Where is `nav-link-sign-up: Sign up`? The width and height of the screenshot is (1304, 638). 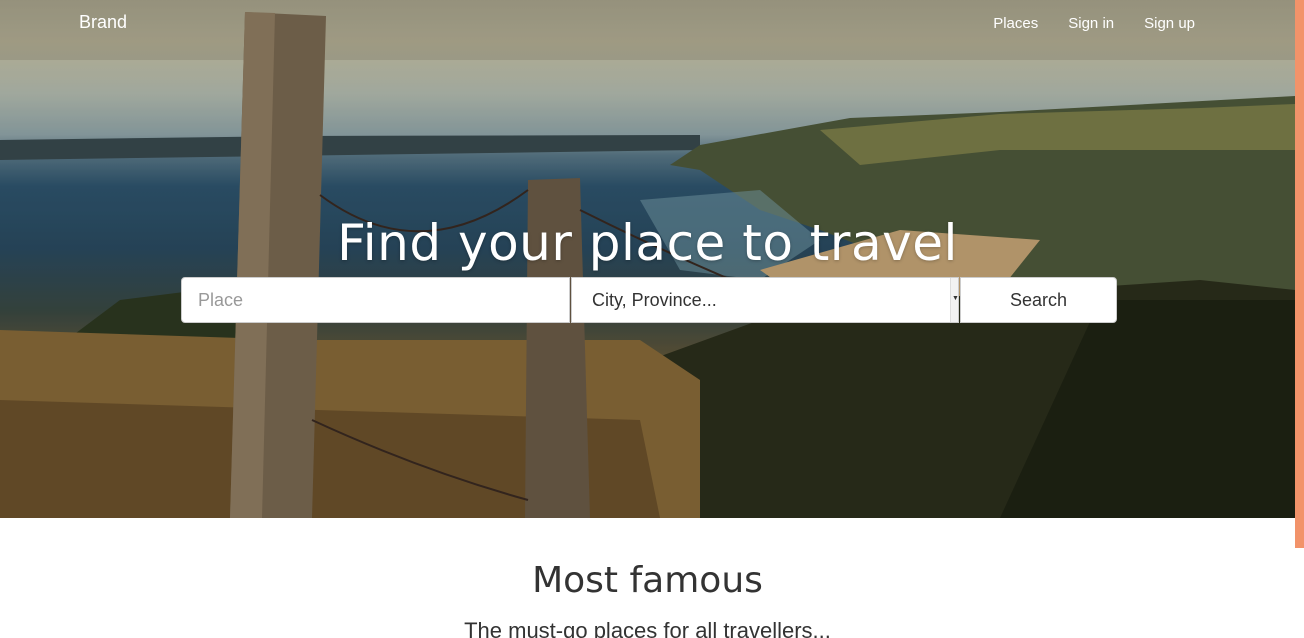
nav-link-sign-up: Sign up is located at coordinates (1169, 23).